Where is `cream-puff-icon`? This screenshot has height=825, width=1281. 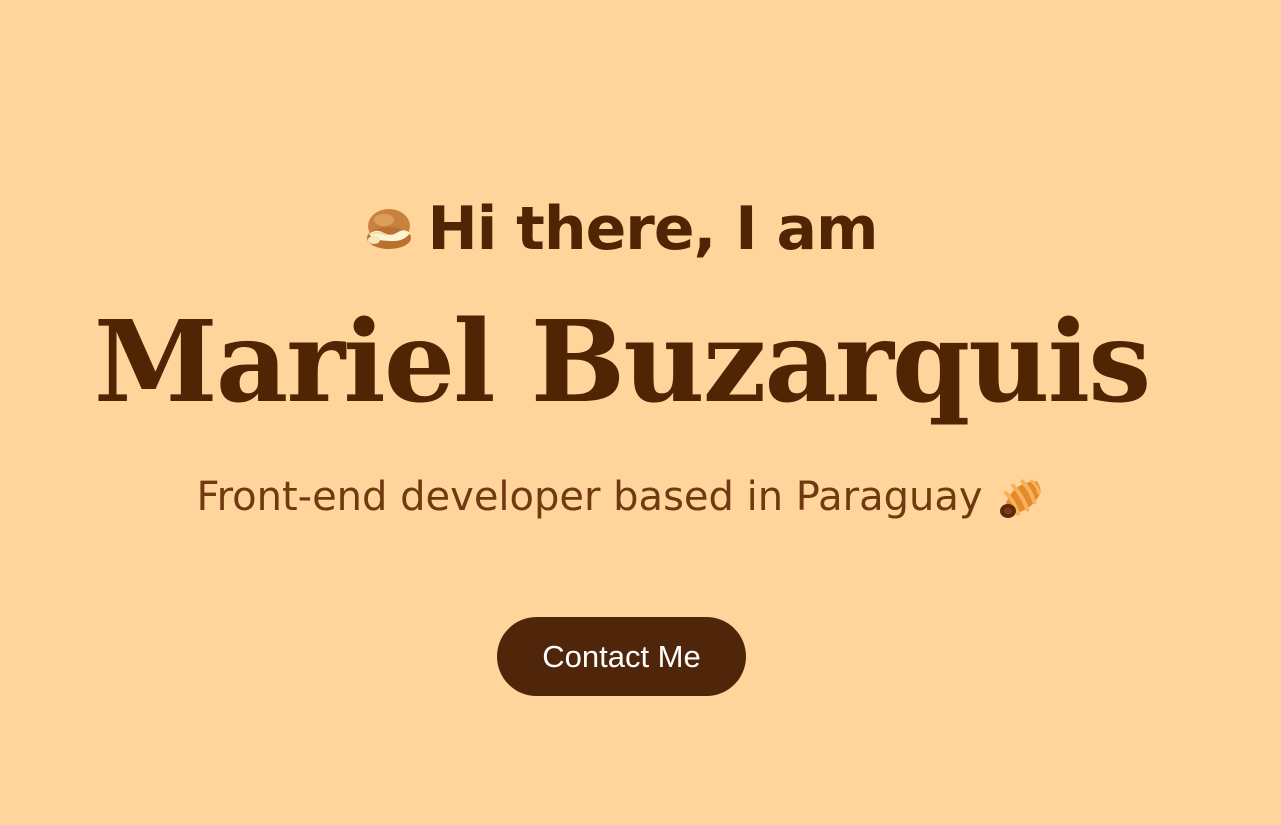 cream-puff-icon is located at coordinates (389, 229).